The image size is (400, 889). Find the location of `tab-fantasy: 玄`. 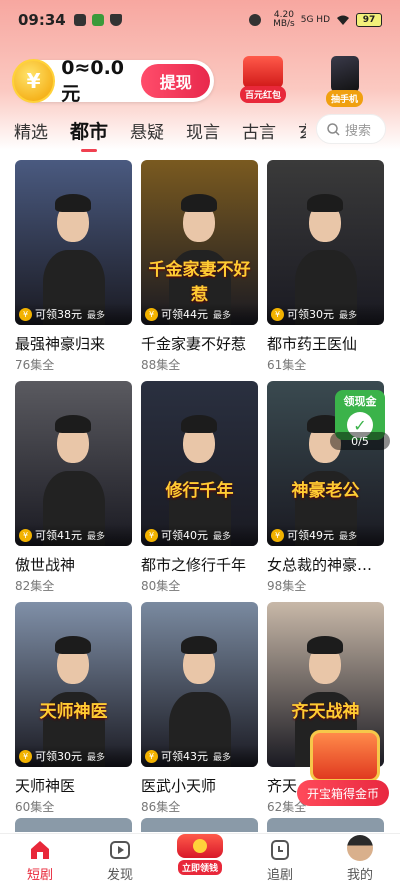

tab-fantasy: 玄 is located at coordinates (302, 130).